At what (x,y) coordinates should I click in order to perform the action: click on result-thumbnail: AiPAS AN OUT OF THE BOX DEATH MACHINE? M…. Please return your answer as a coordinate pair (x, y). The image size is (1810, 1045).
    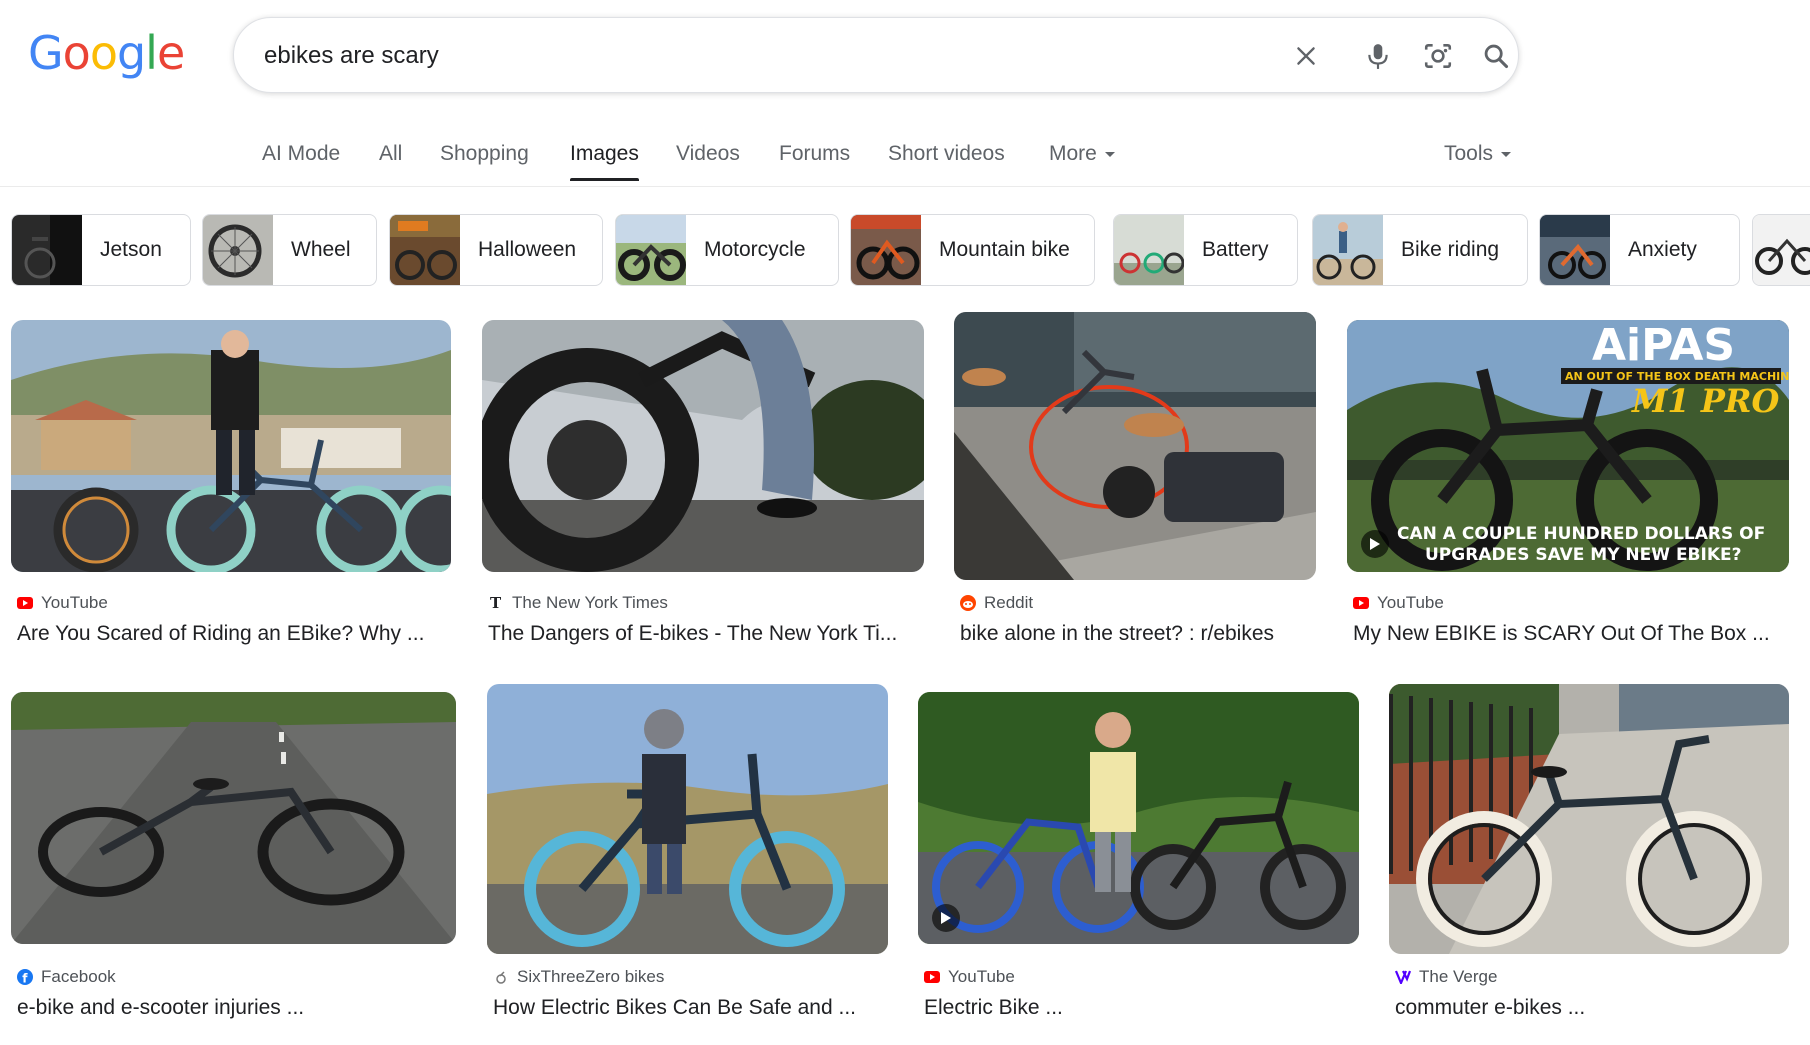
    Looking at the image, I should click on (1568, 446).